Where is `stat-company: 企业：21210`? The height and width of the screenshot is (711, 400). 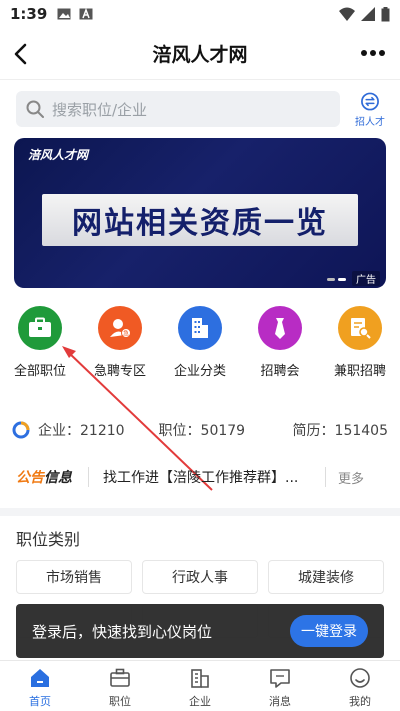 stat-company: 企业：21210 is located at coordinates (81, 431).